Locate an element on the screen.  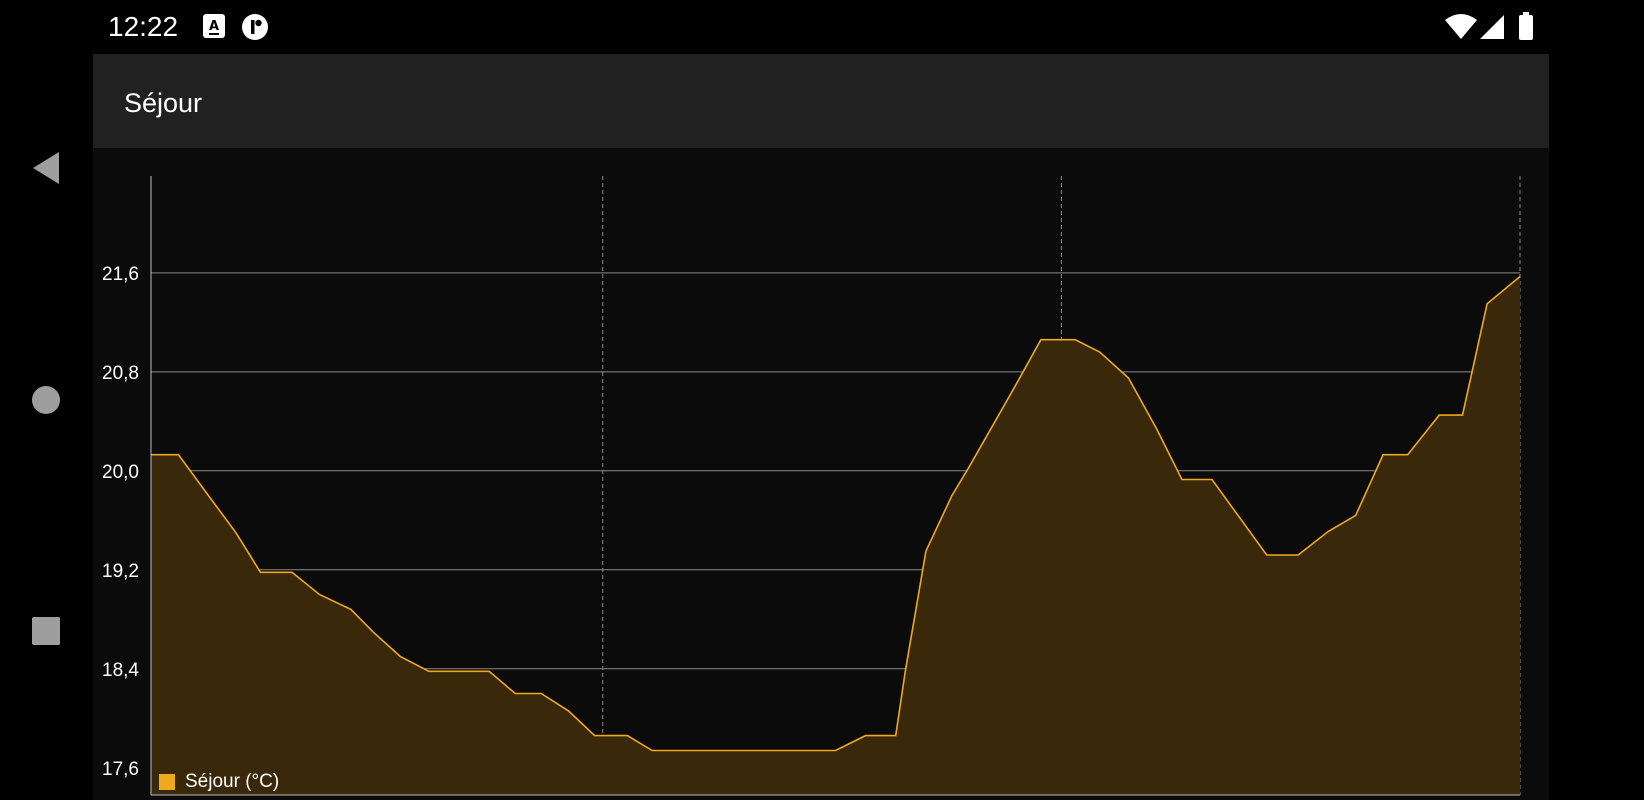
y-tick-label: 19,2 is located at coordinates (120, 571).